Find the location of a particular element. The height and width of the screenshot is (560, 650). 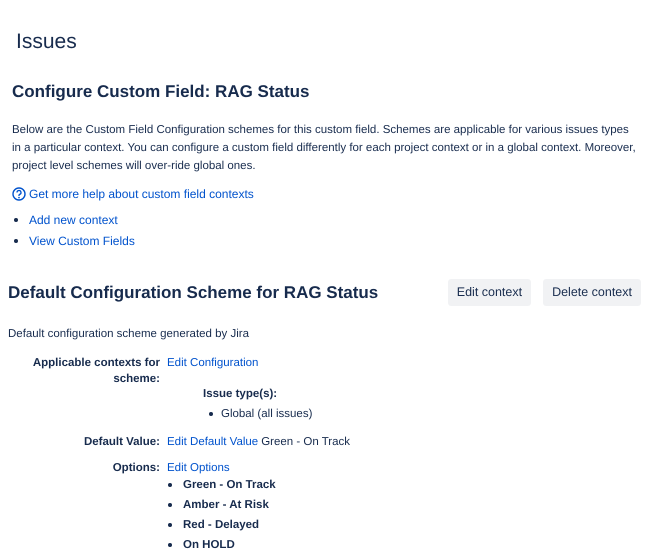

field-label: Default Value: is located at coordinates (121, 442).